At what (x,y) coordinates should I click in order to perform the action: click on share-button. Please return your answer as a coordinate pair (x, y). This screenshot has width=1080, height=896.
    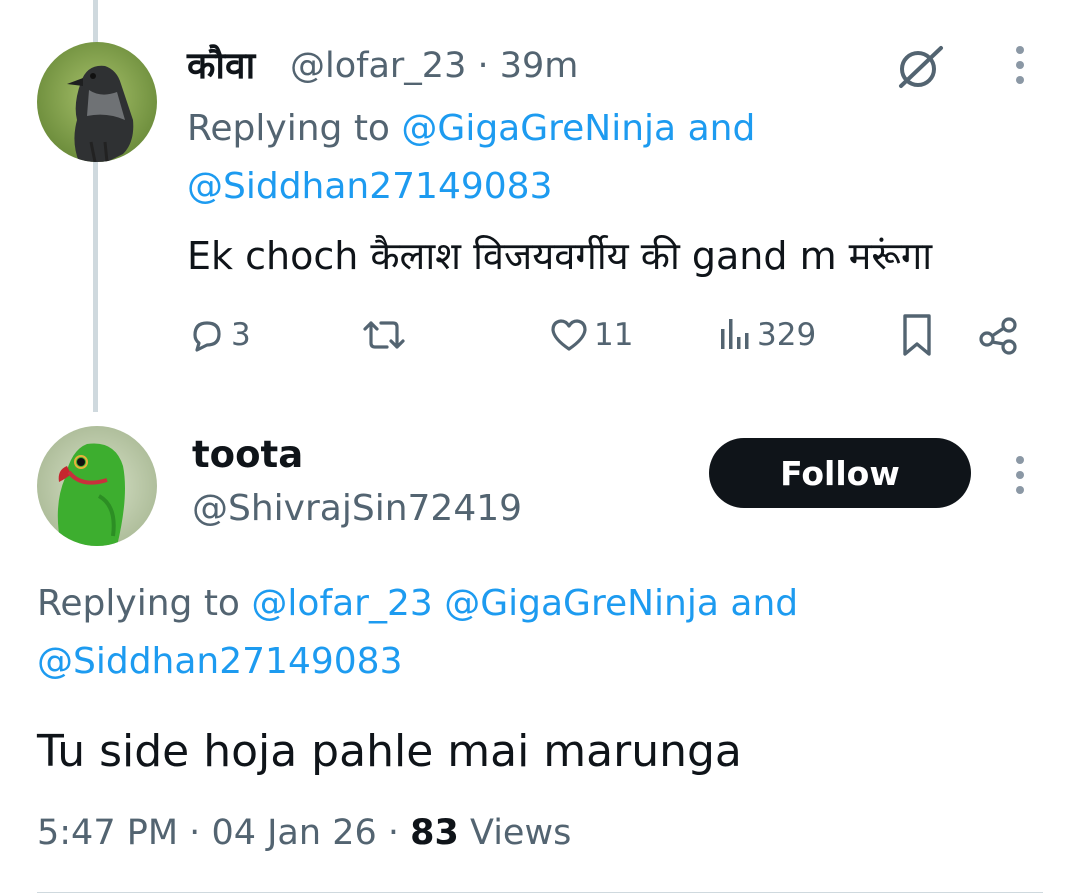
    Looking at the image, I should click on (999, 335).